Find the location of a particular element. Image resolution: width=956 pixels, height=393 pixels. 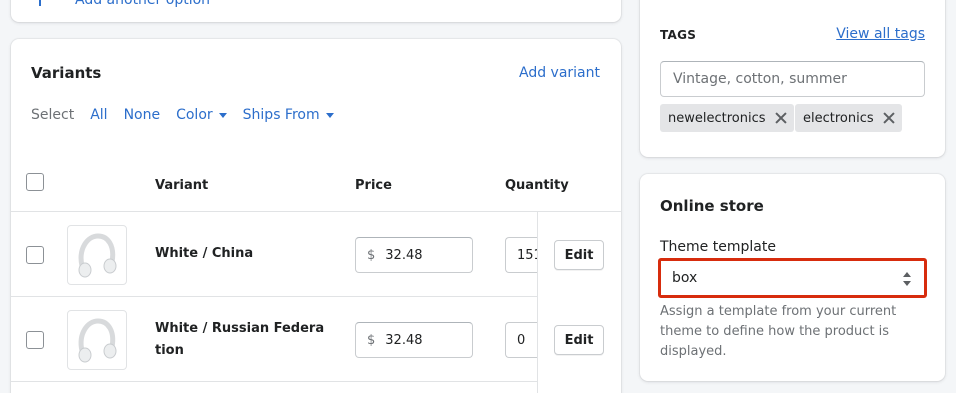

online-store-title: Online store is located at coordinates (712, 206).